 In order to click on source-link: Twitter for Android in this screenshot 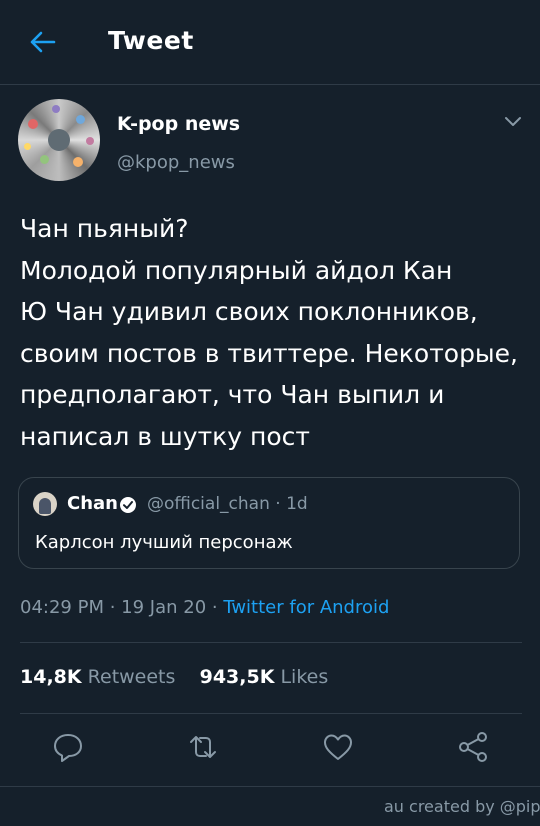, I will do `click(306, 607)`.